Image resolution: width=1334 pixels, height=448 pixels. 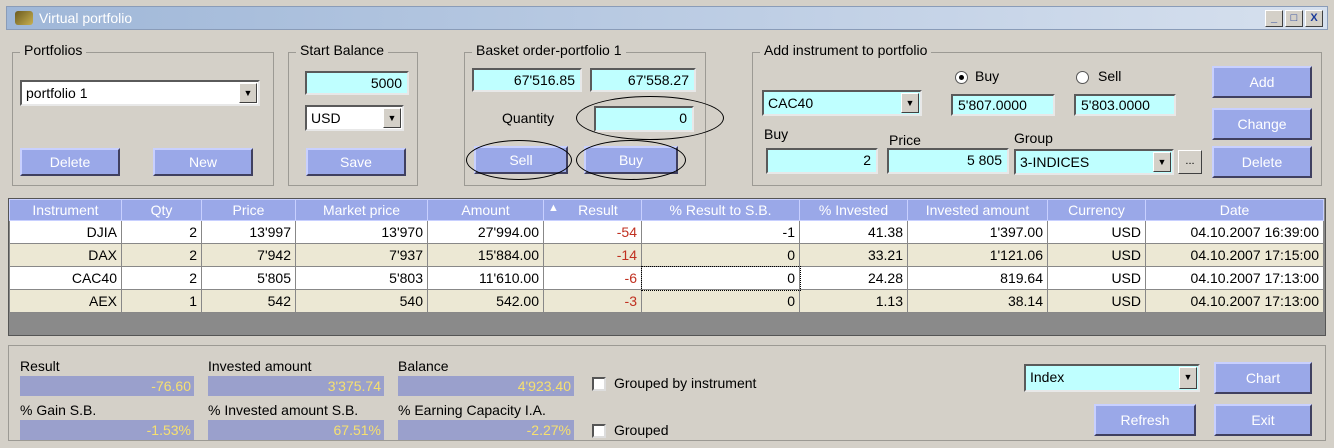 I want to click on table-cell: 540, so click(x=361, y=301).